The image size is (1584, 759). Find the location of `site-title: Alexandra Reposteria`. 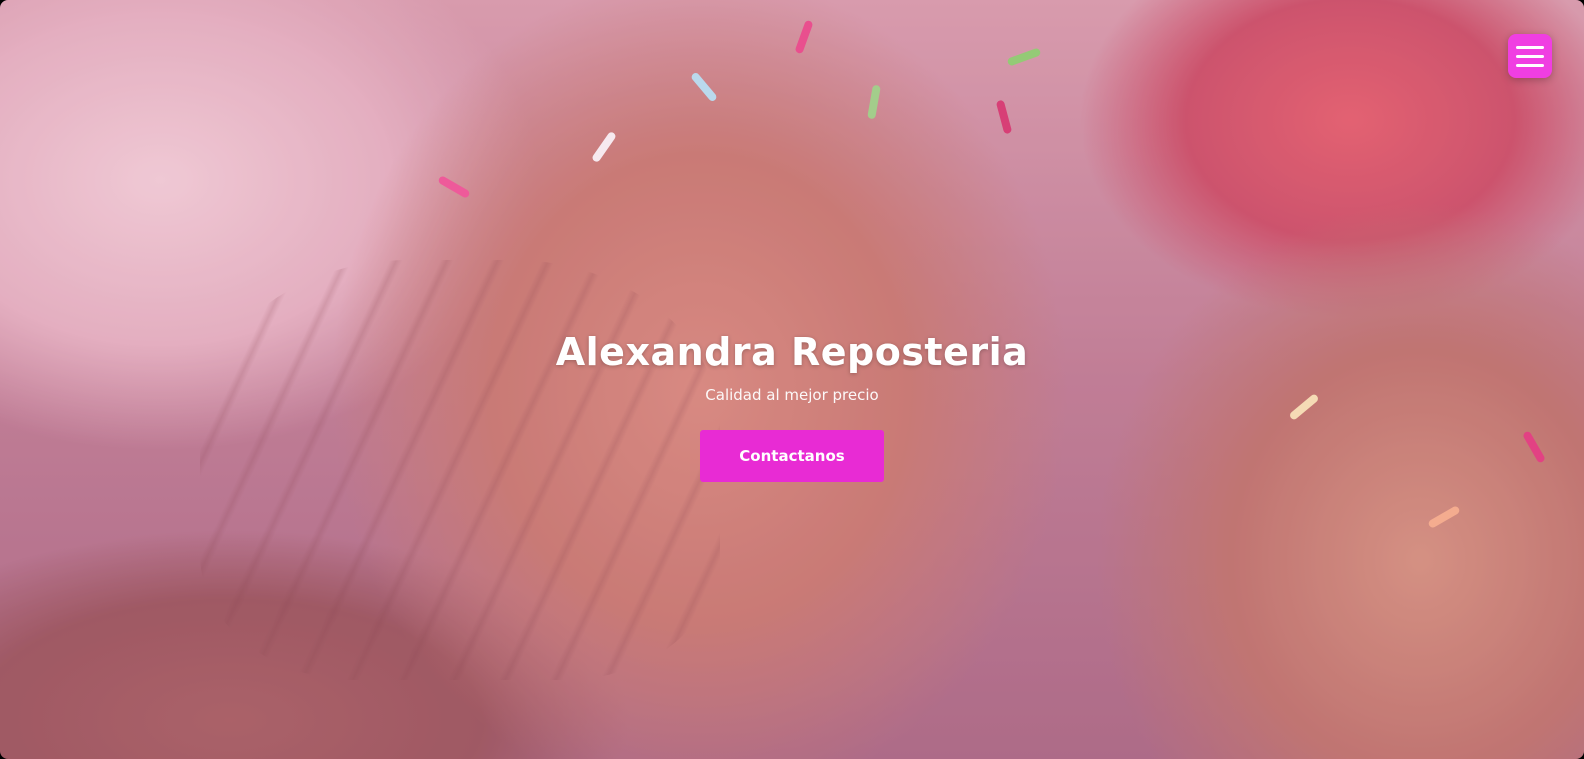

site-title: Alexandra Reposteria is located at coordinates (792, 352).